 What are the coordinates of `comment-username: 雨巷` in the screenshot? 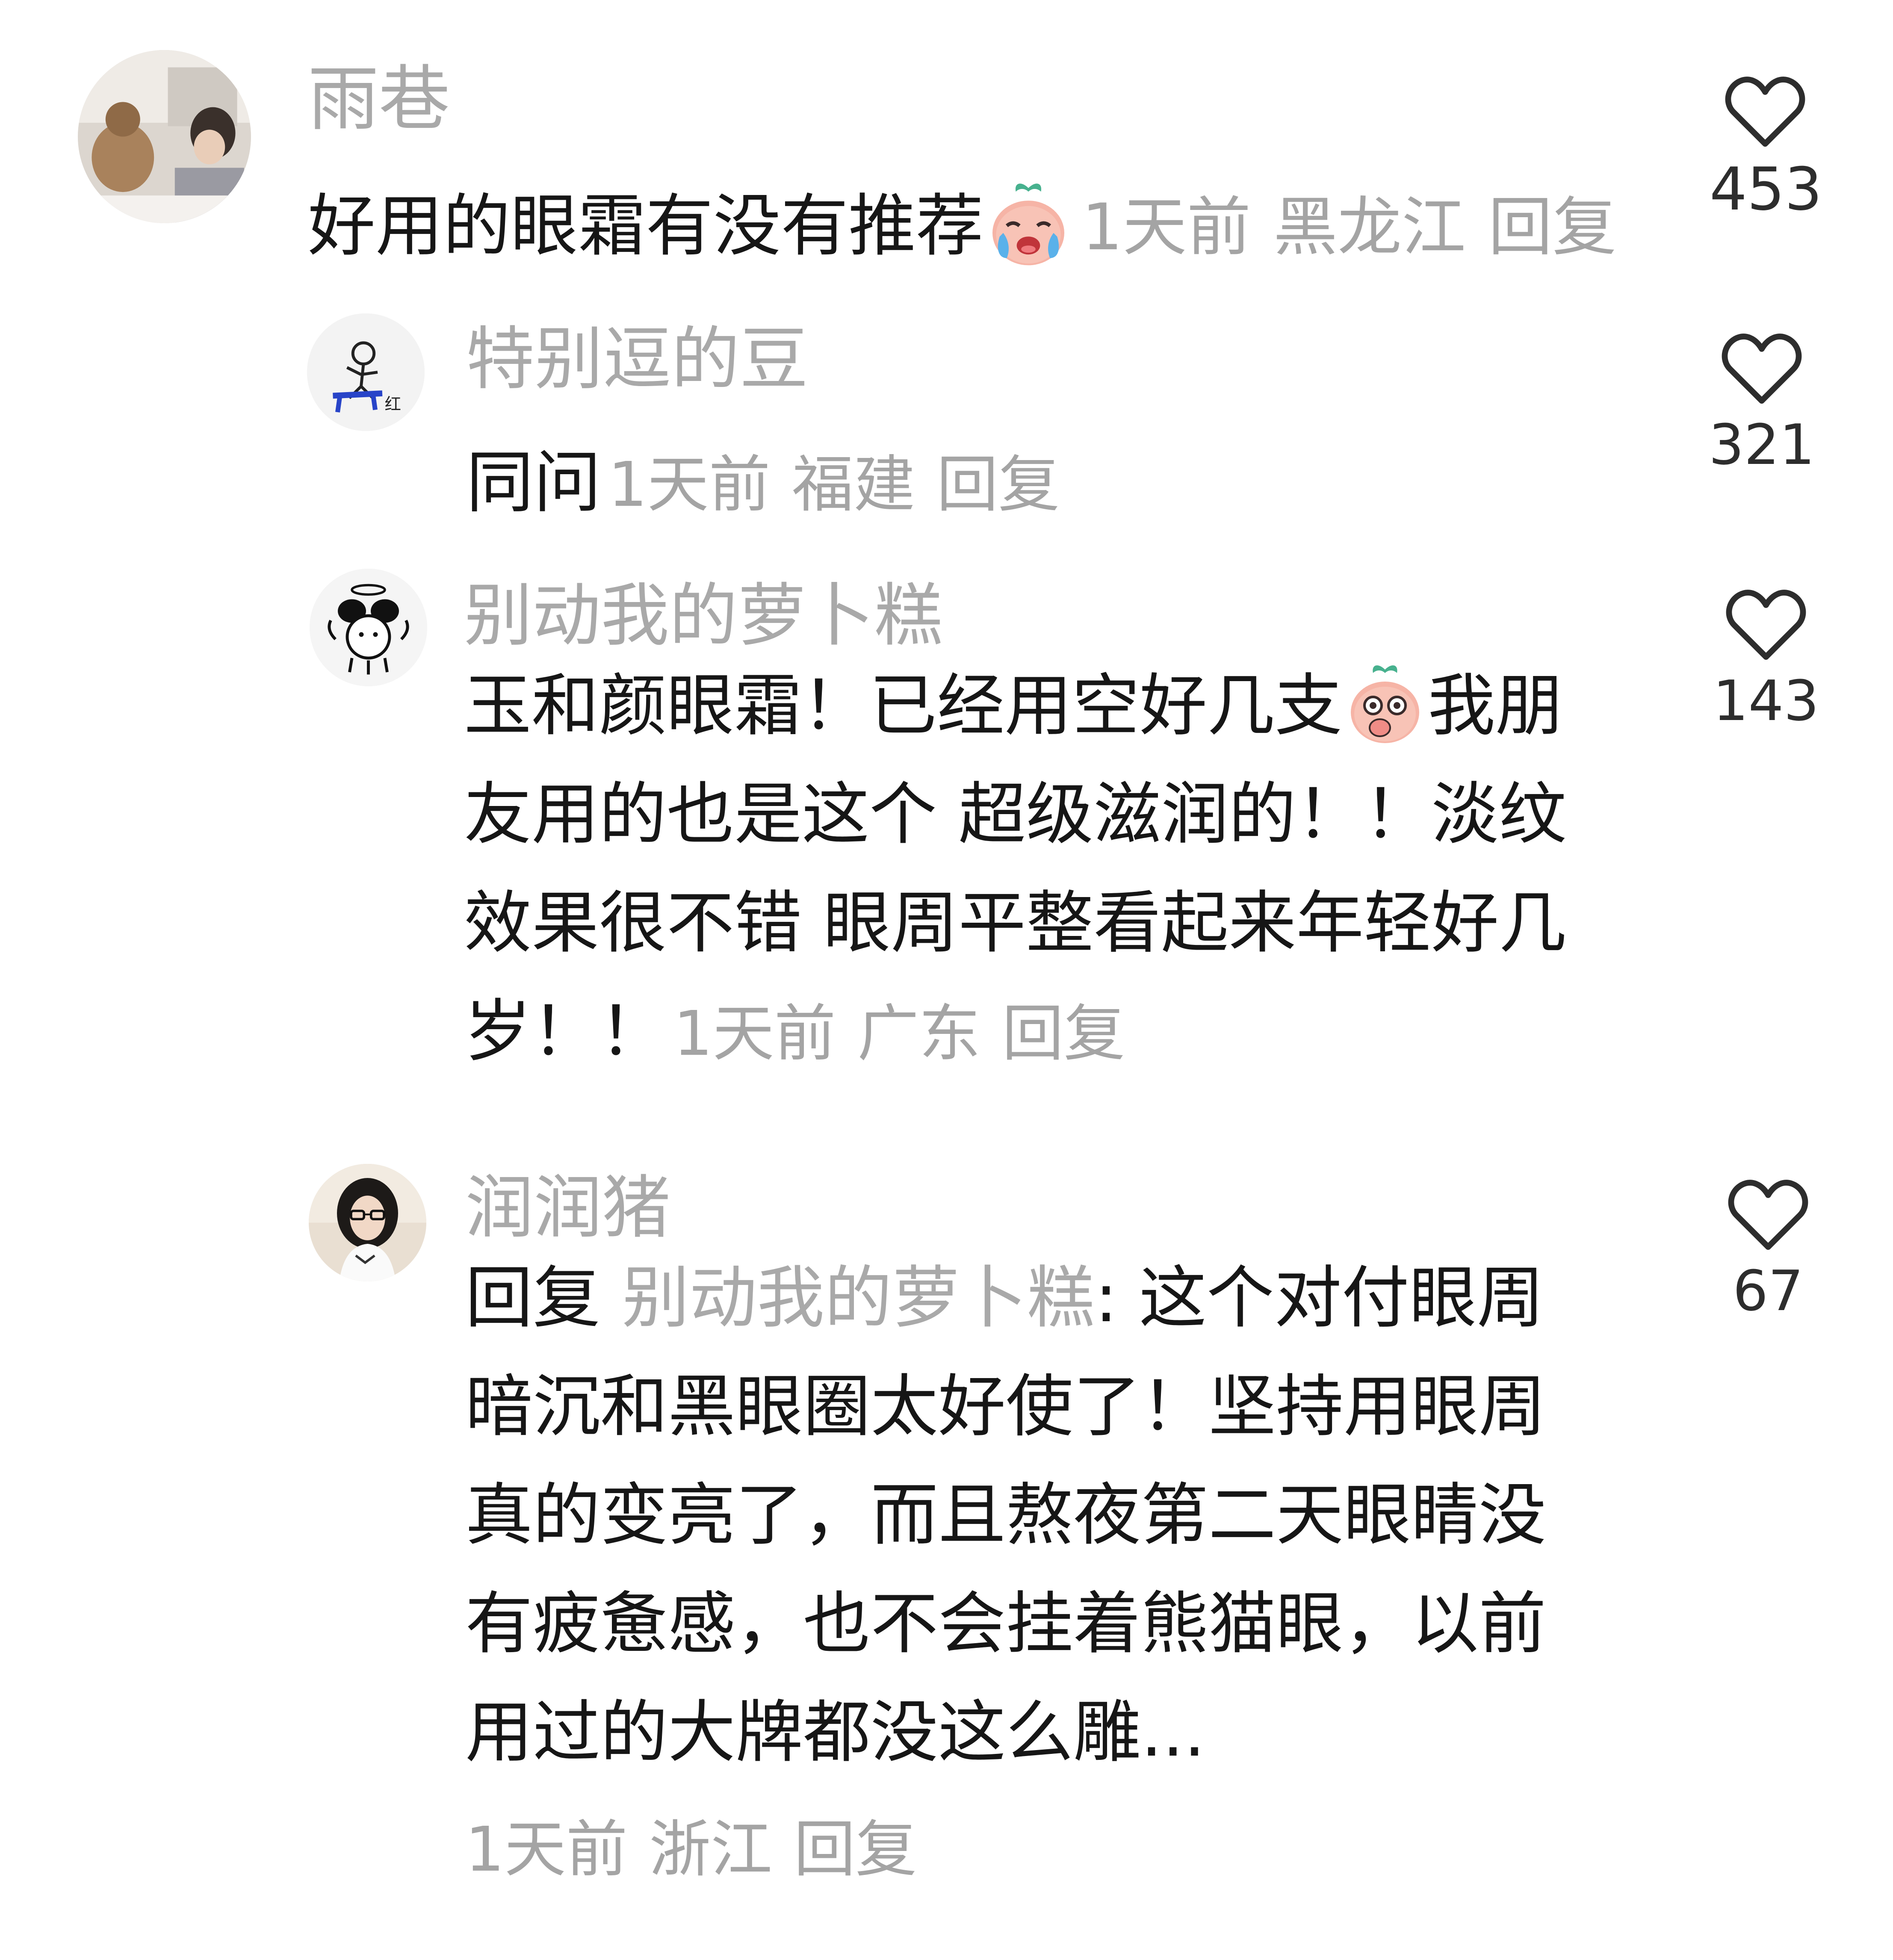 It's located at (966, 100).